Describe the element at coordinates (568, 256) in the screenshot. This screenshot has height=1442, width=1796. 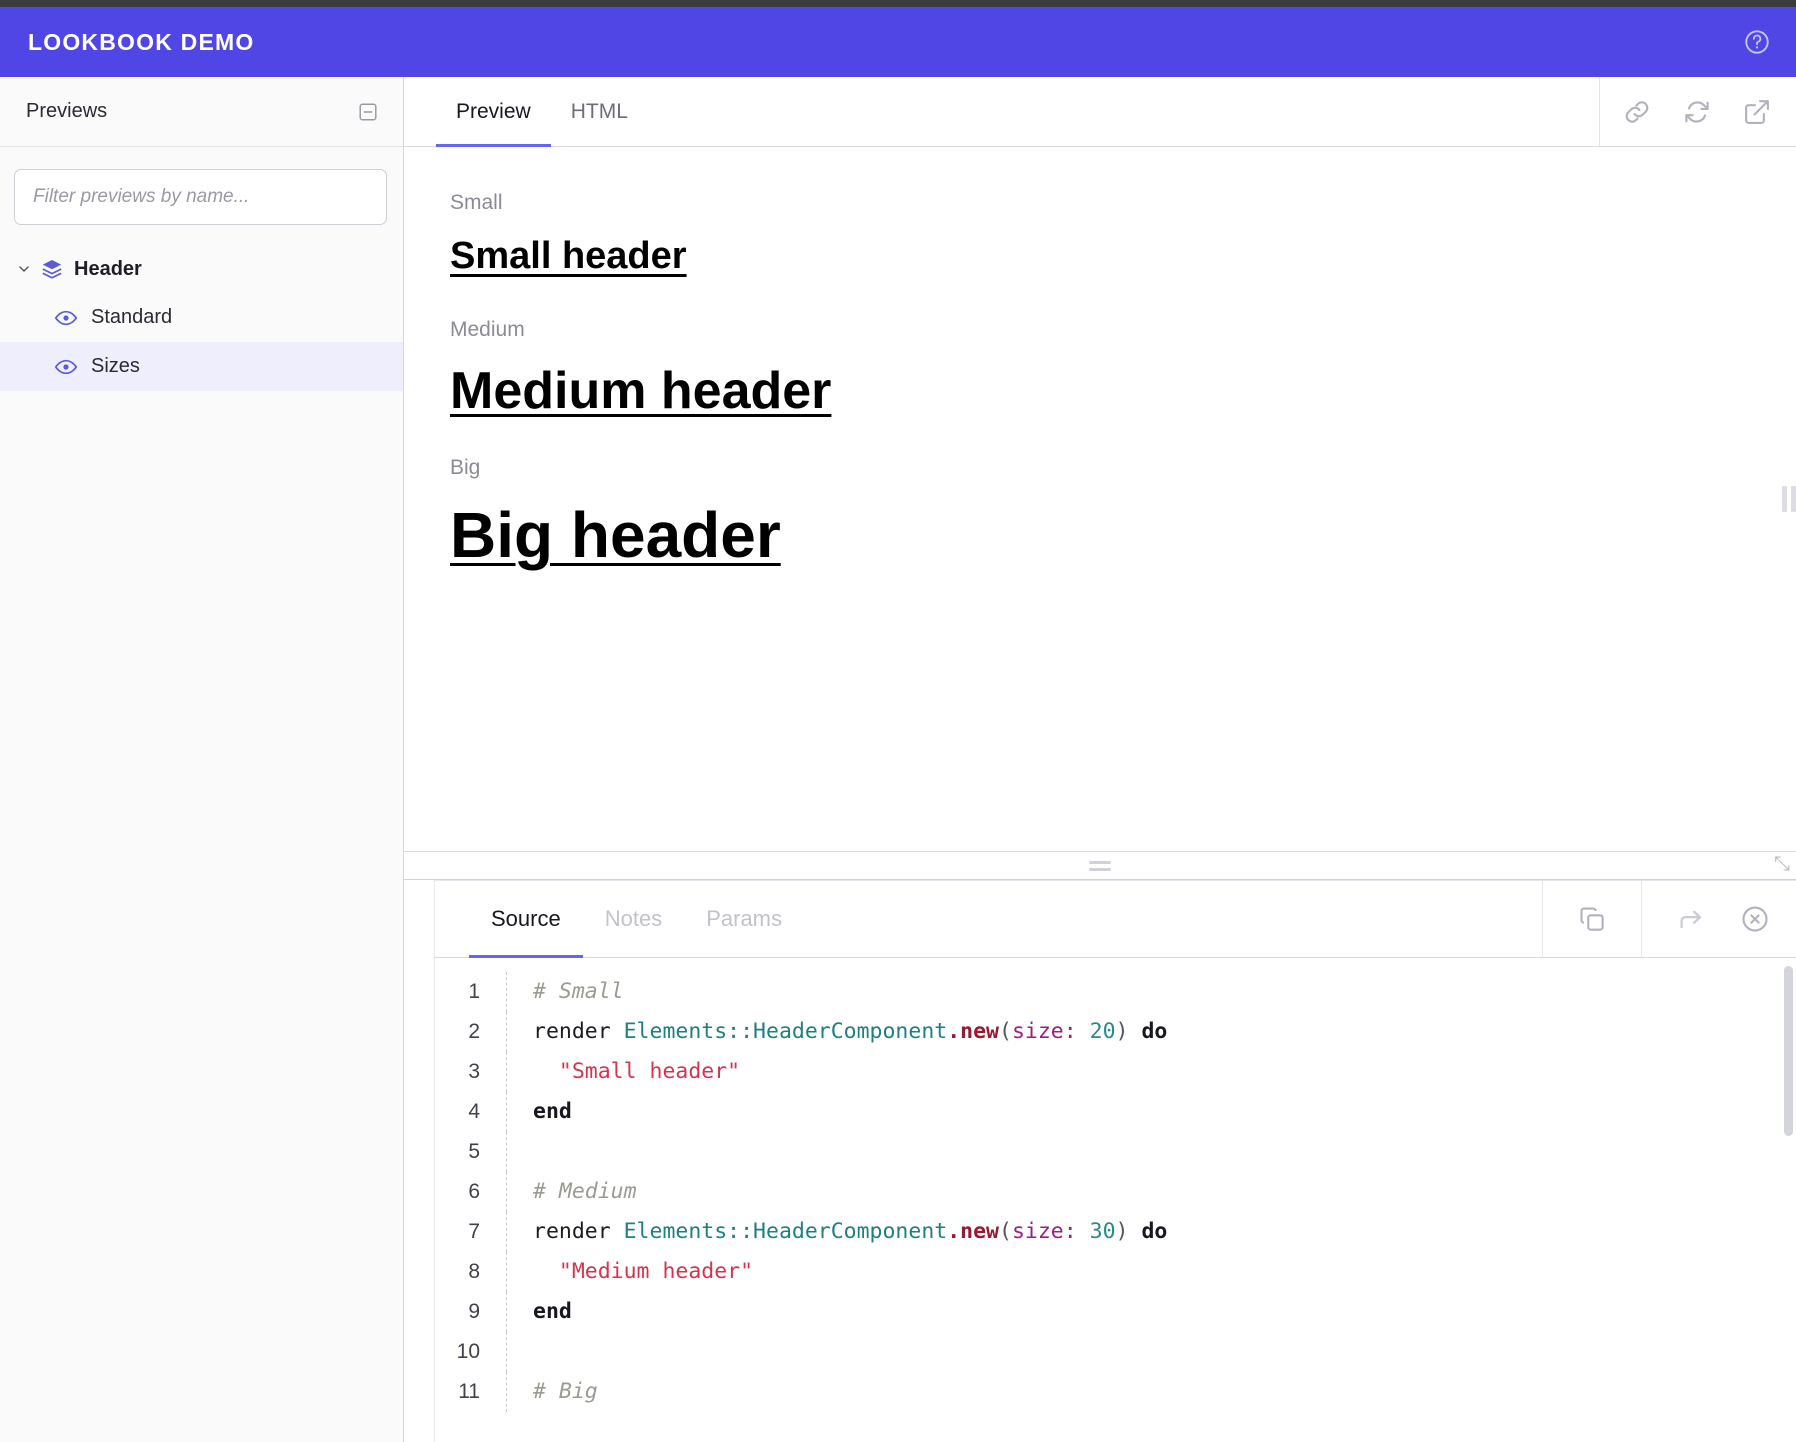
I see `preview-block-heading: Small header` at that location.